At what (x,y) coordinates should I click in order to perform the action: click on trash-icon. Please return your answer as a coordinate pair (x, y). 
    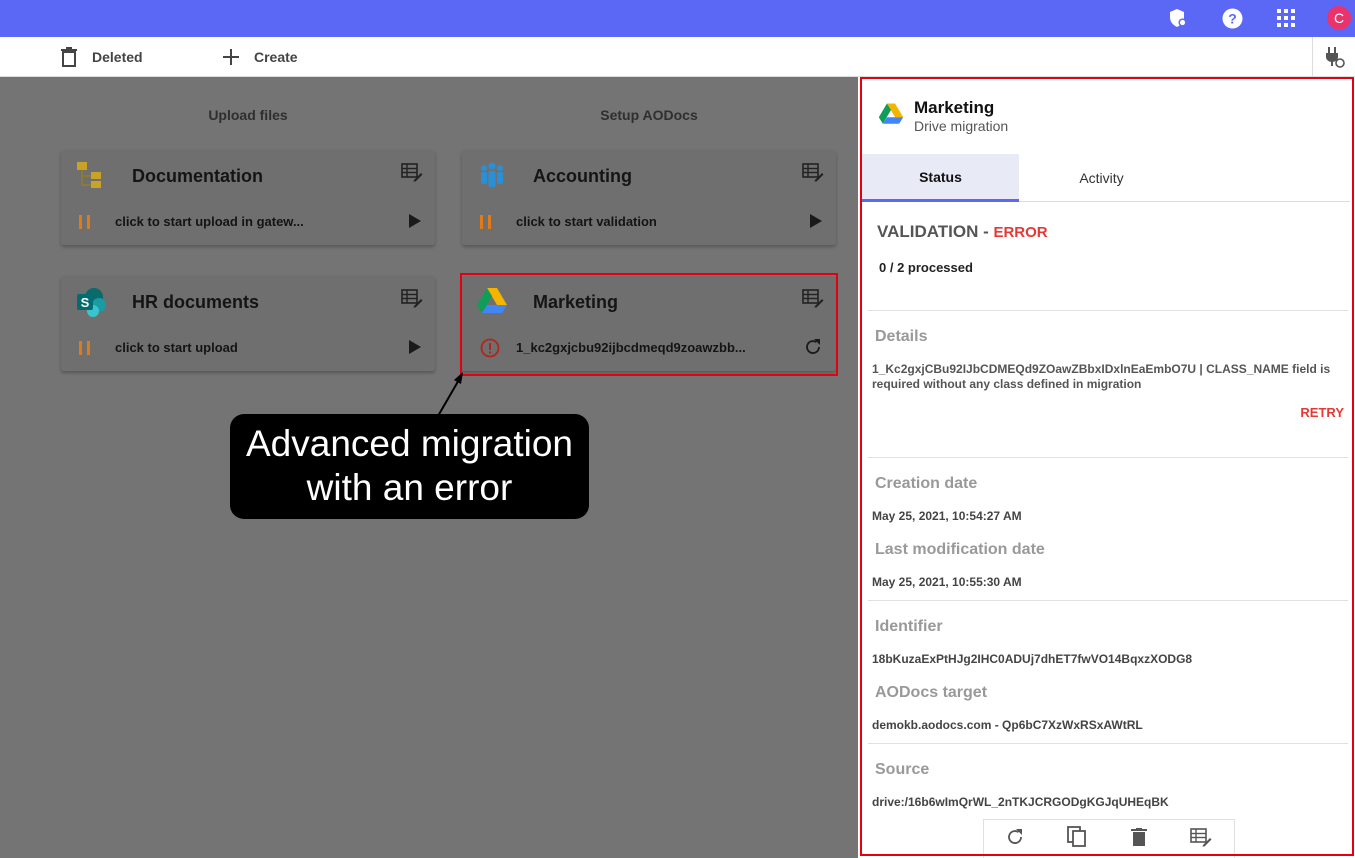
    Looking at the image, I should click on (69, 57).